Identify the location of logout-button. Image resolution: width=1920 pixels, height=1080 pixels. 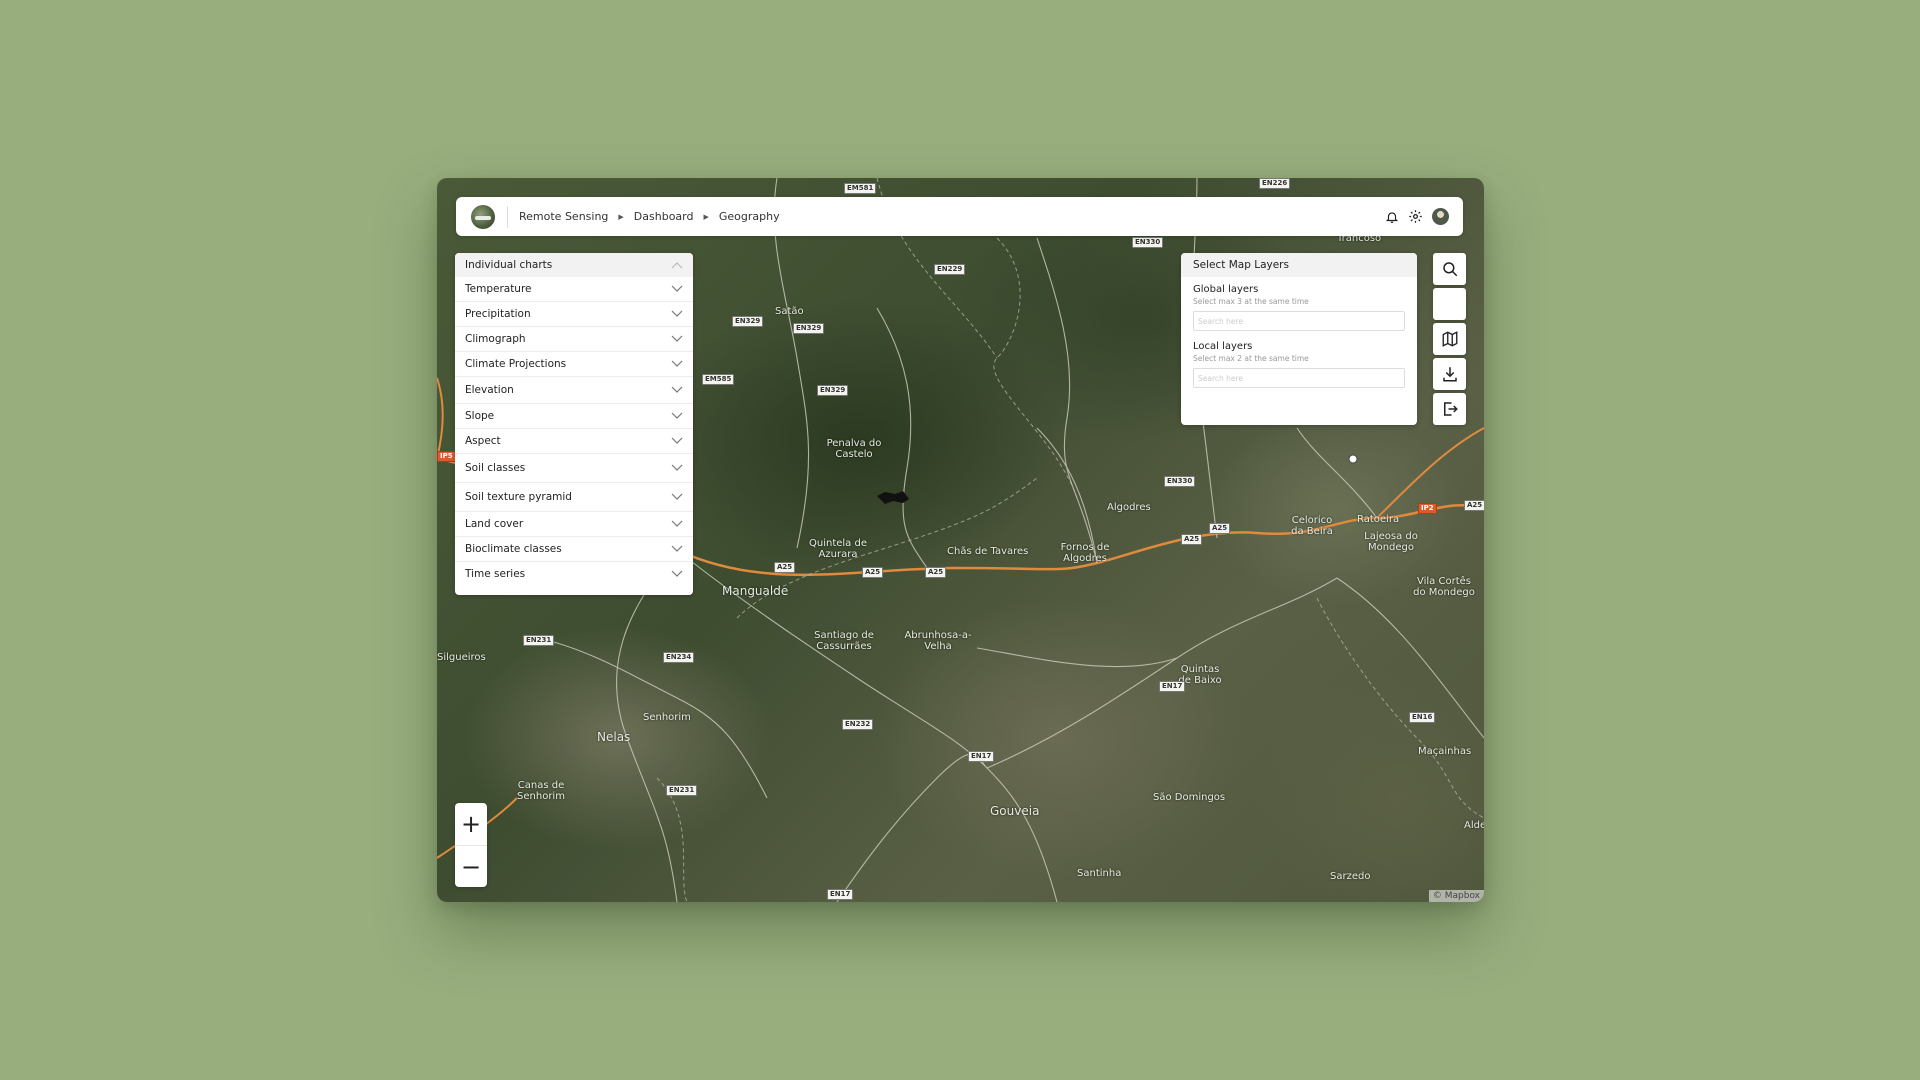
(1449, 409).